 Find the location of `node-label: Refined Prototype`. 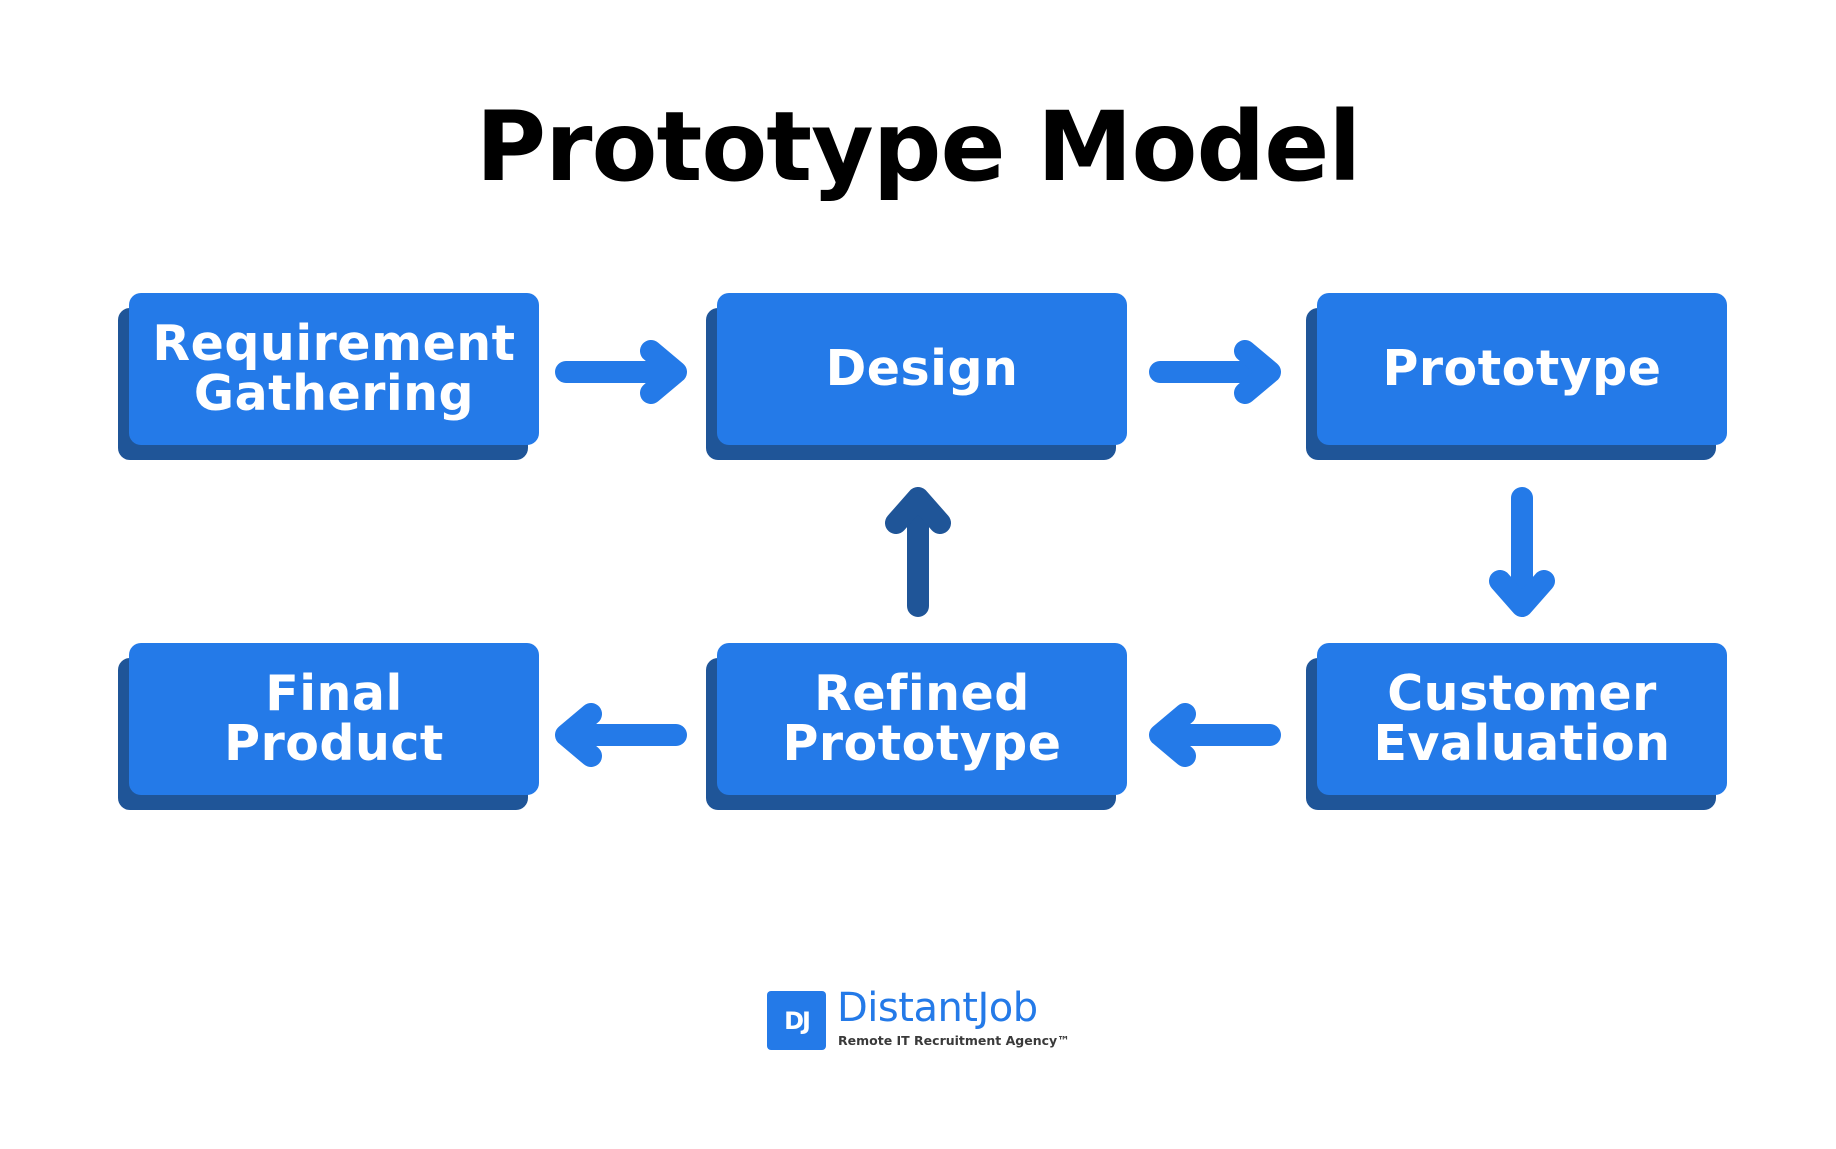

node-label: Refined Prototype is located at coordinates (922, 718).